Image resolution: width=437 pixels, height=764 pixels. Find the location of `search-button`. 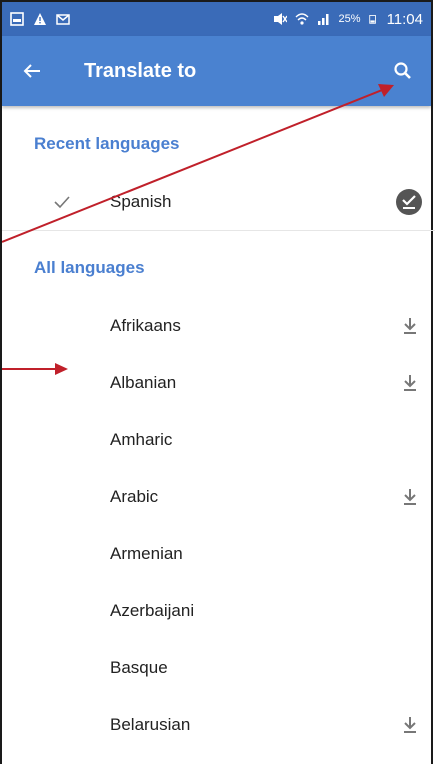

search-button is located at coordinates (403, 71).